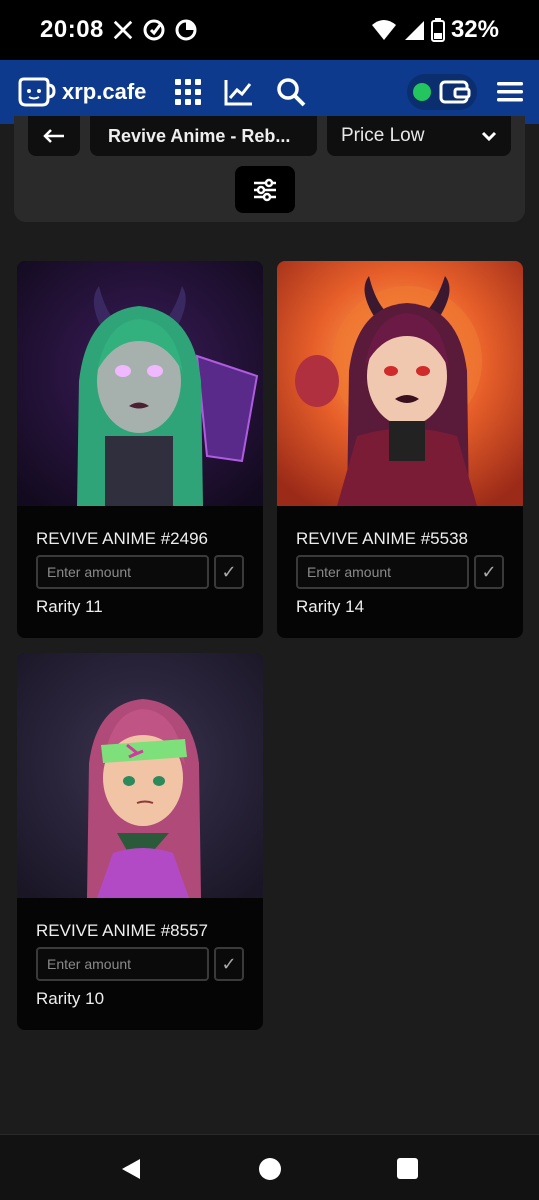  Describe the element at coordinates (510, 92) in the screenshot. I see `menu-icon` at that location.